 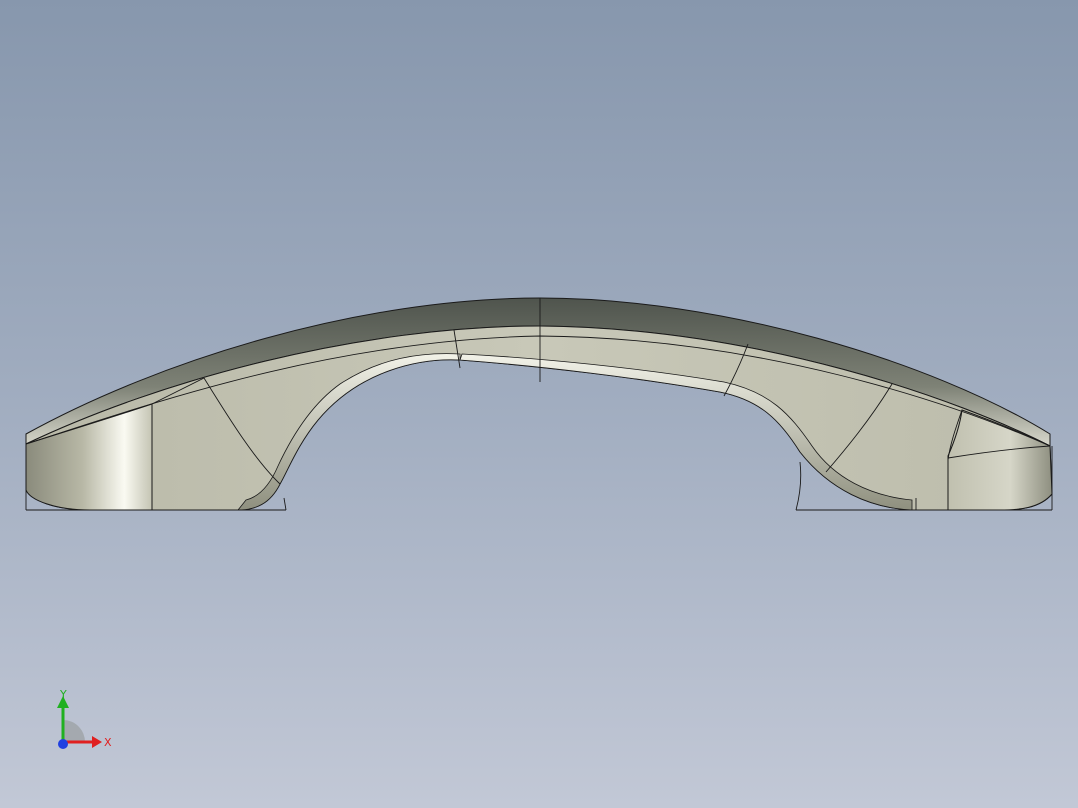 I want to click on y-axis-label: Y, so click(x=63, y=694).